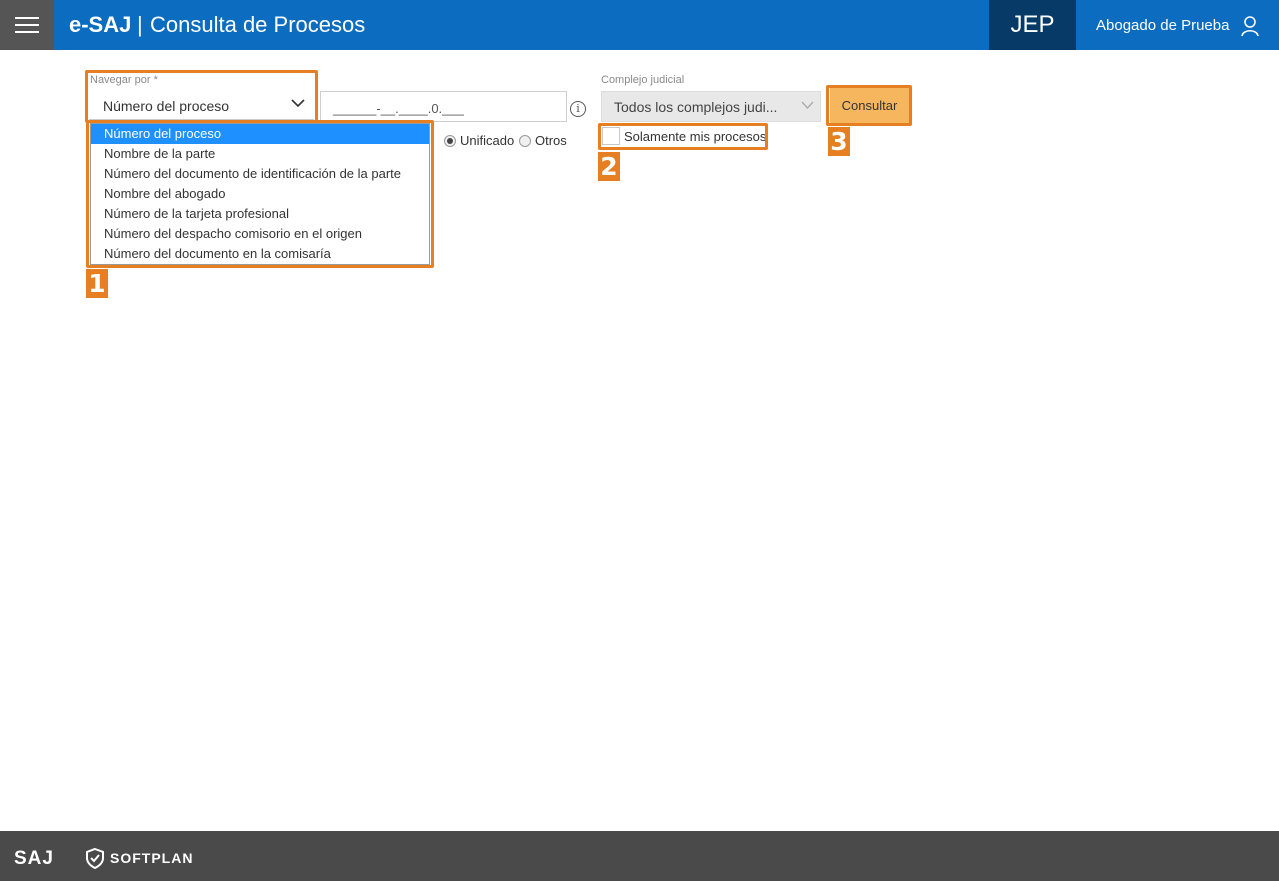 This screenshot has width=1279, height=881. What do you see at coordinates (1032, 25) in the screenshot?
I see `court-badge: JEP` at bounding box center [1032, 25].